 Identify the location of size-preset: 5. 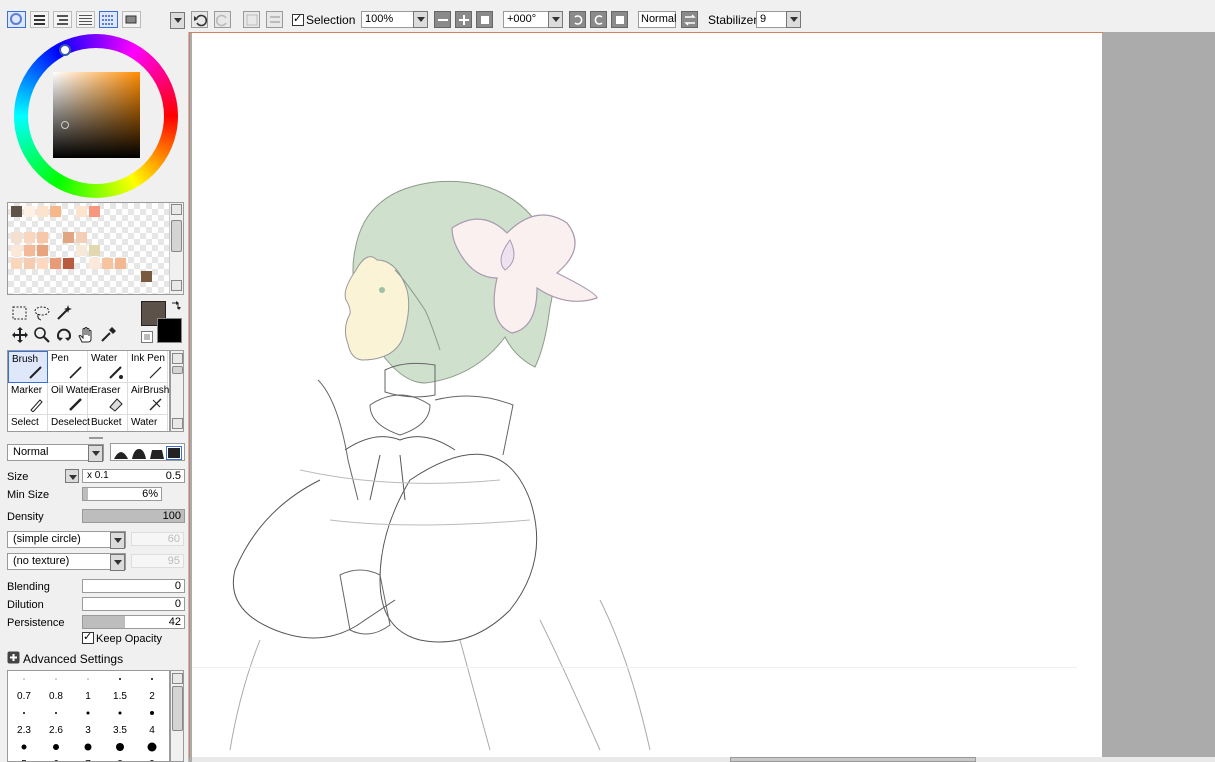
(24, 750).